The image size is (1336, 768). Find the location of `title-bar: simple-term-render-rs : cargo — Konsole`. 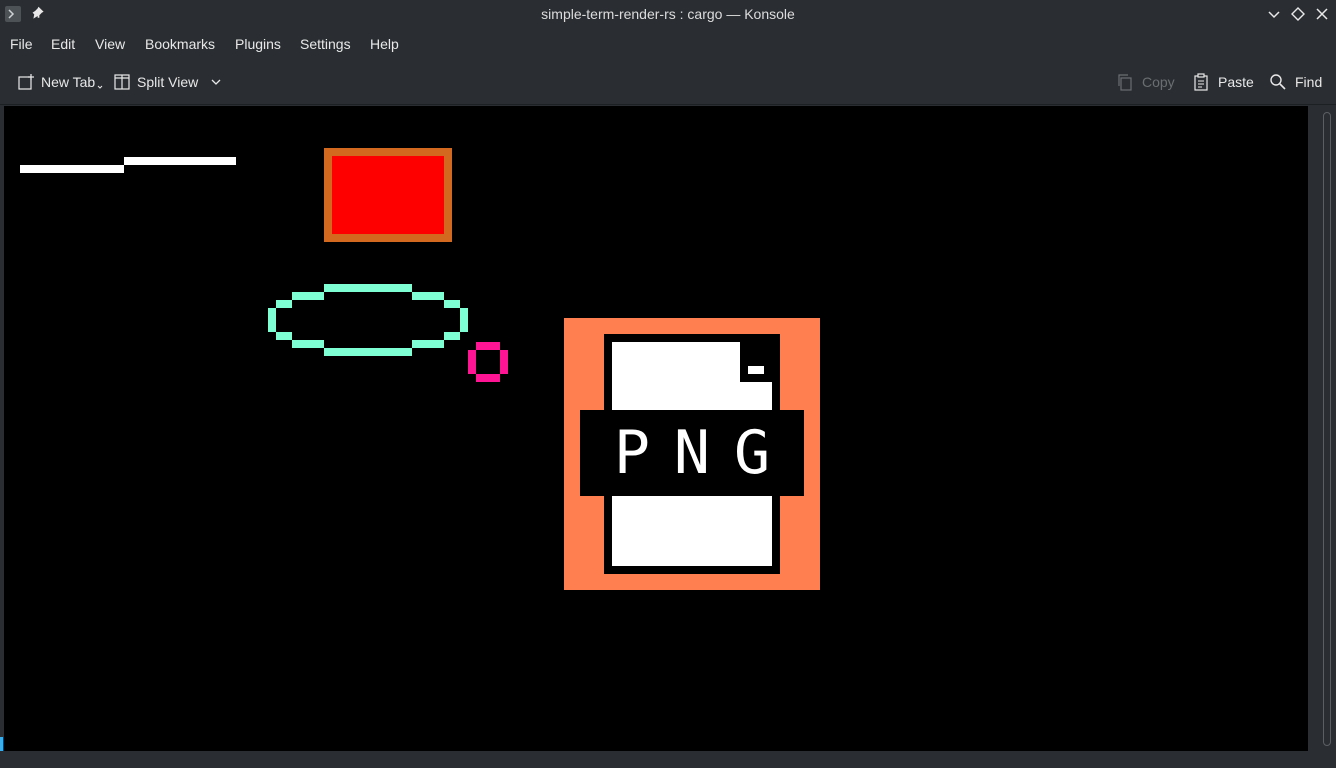

title-bar: simple-term-render-rs : cargo — Konsole is located at coordinates (668, 14).